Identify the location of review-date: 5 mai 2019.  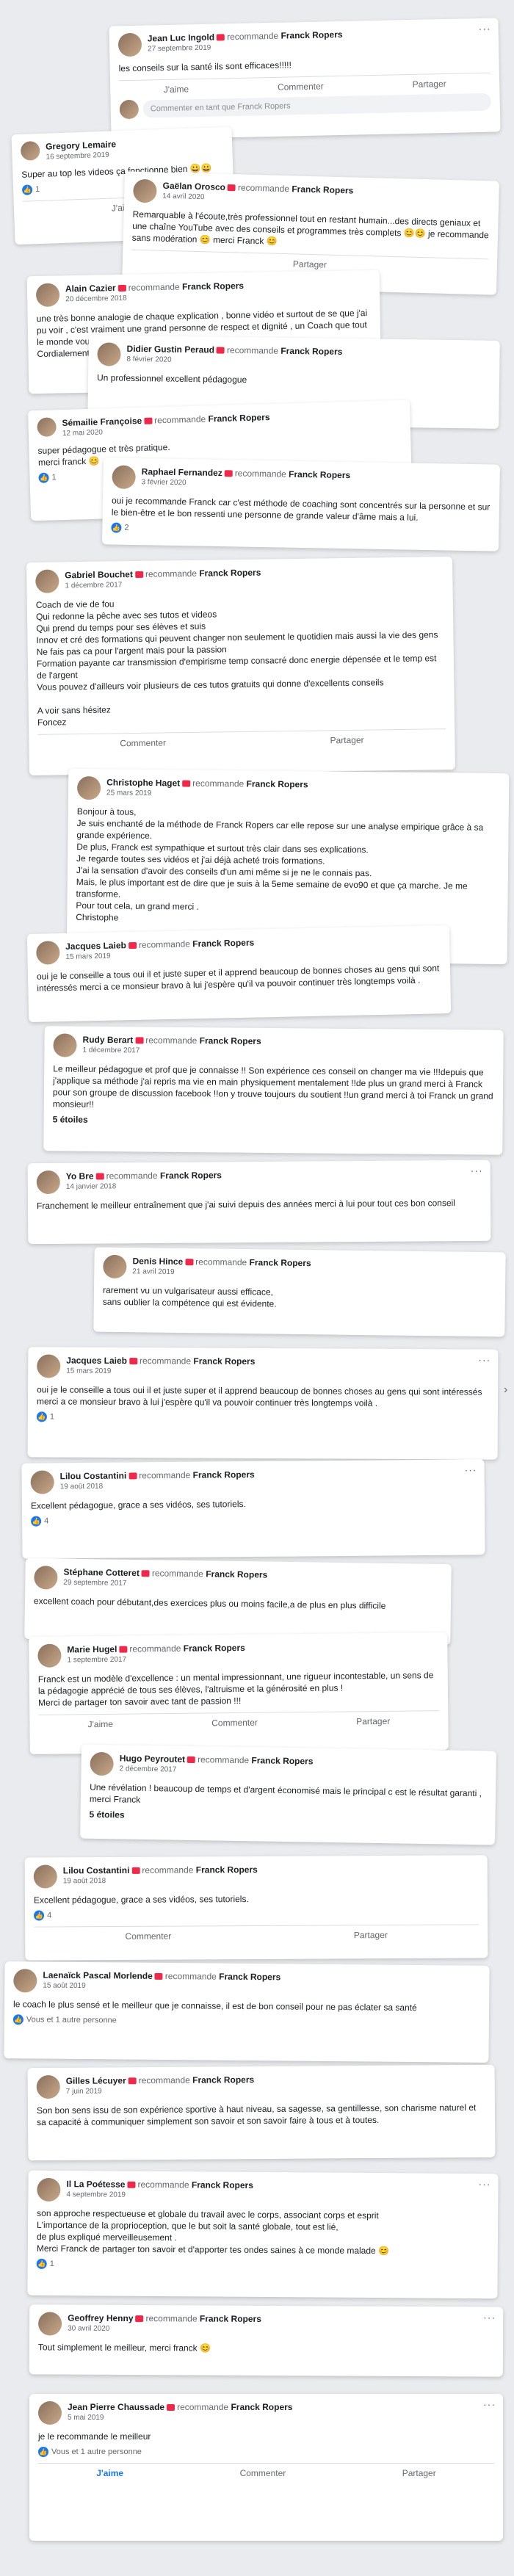
(180, 2418).